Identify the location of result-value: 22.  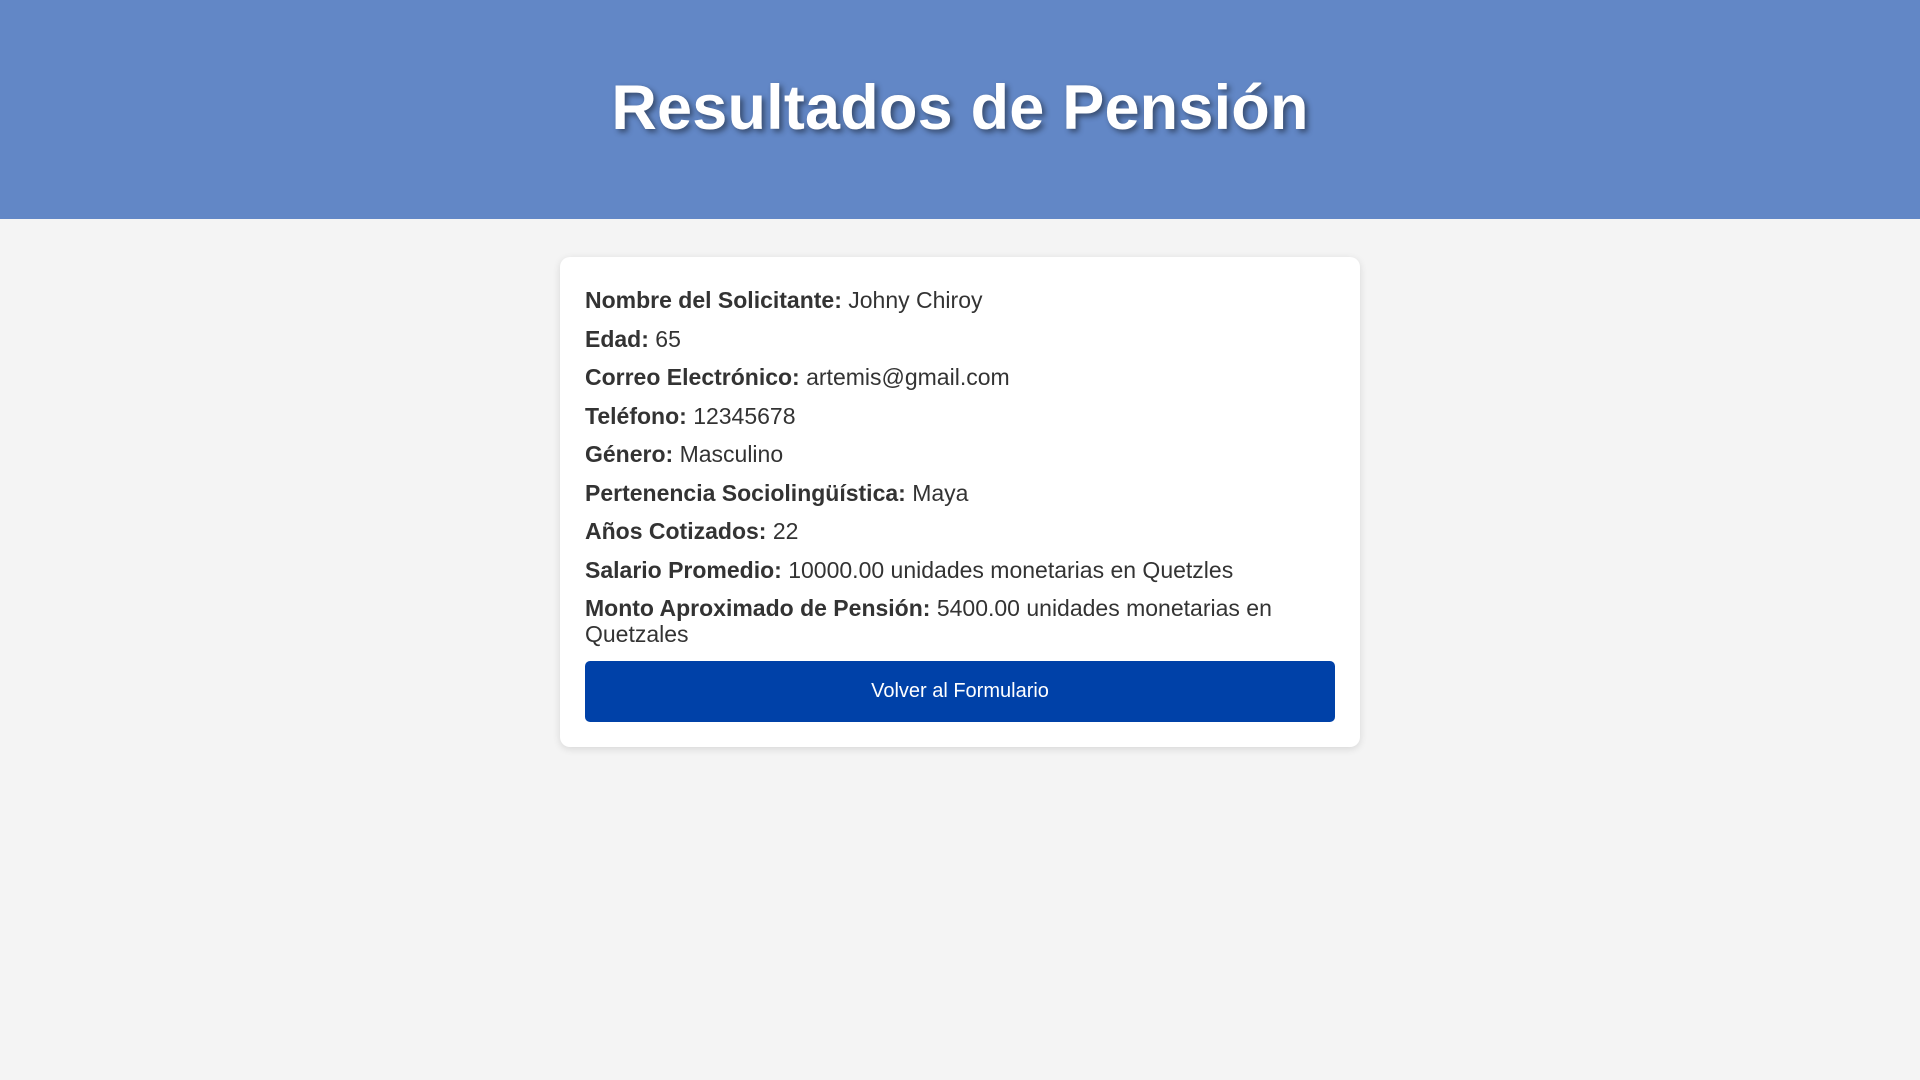
(785, 531).